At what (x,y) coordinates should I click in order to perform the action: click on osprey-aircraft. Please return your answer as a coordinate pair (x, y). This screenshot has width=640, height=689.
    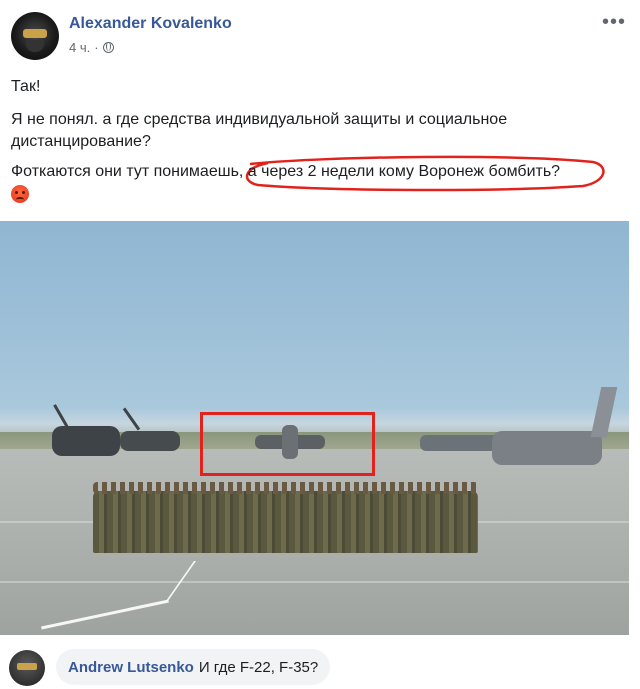
    Looking at the image, I should click on (150, 441).